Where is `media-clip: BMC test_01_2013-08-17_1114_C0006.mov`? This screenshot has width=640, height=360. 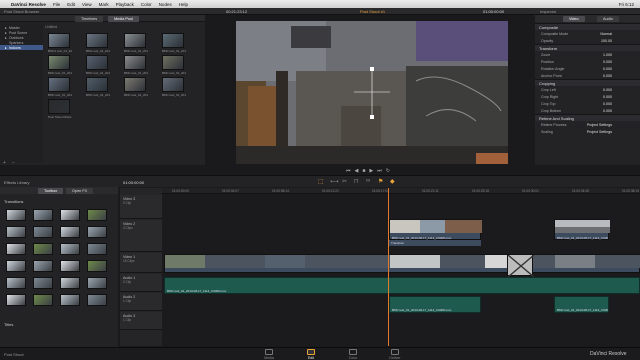 media-clip: BMC test_01_2013-08-17_1114_C0006.mov is located at coordinates (98, 65).